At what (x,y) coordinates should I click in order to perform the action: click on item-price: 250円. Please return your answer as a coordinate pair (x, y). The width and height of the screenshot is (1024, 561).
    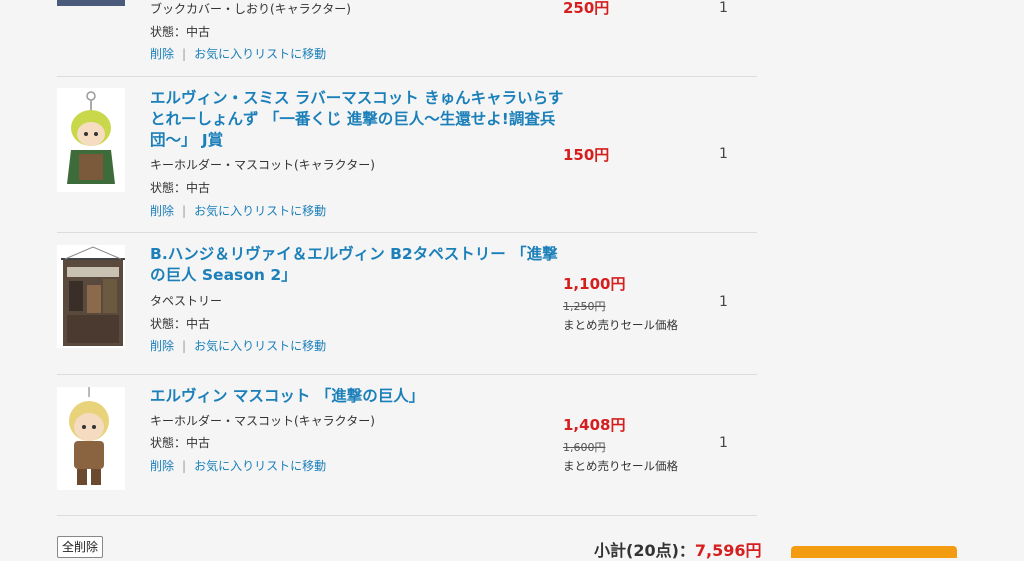
    Looking at the image, I should click on (586, 8).